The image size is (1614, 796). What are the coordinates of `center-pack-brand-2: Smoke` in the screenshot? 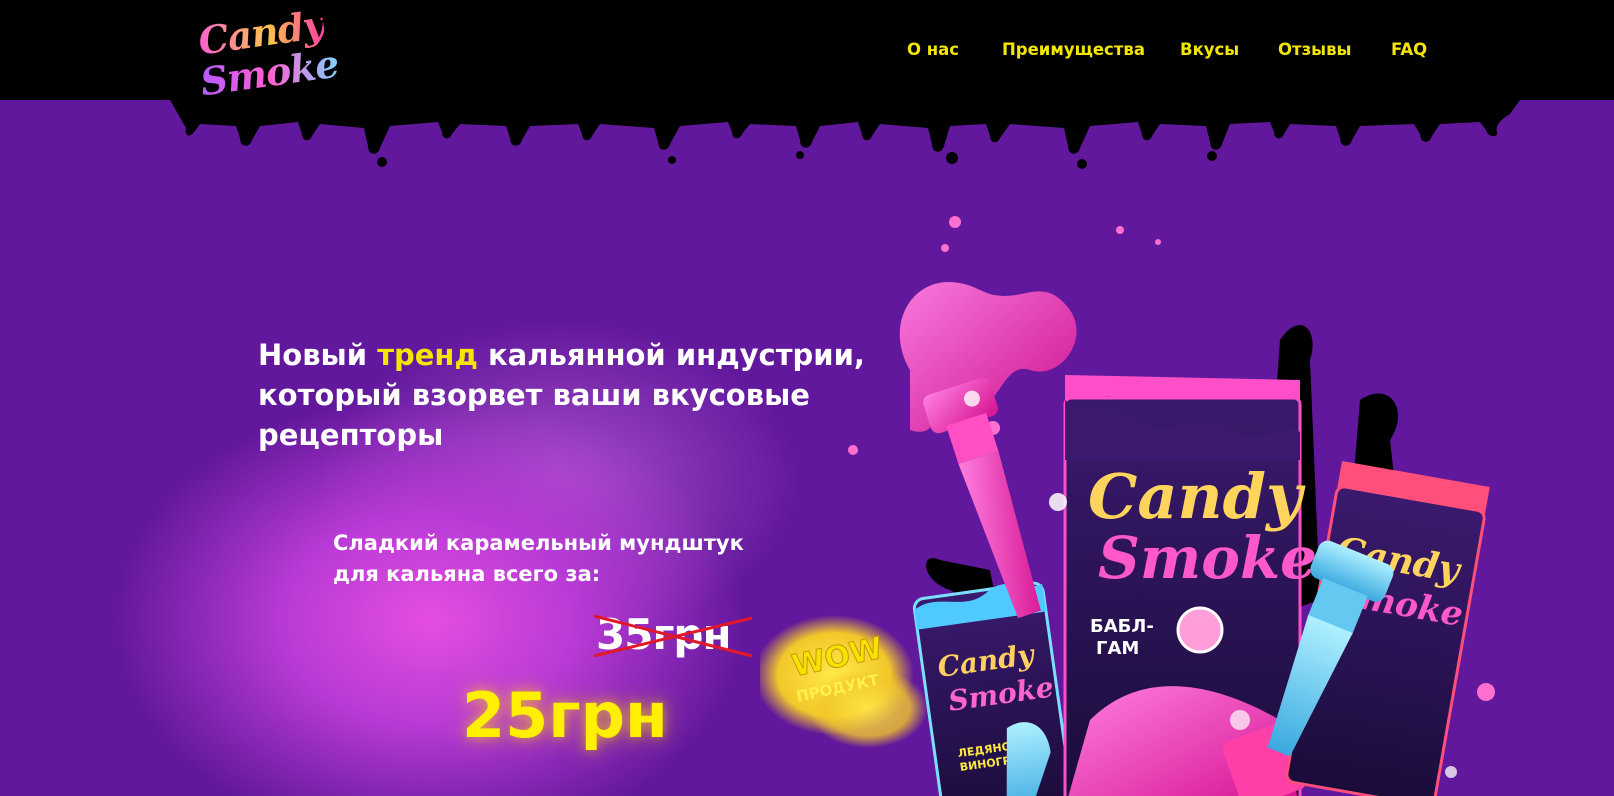 It's located at (1207, 558).